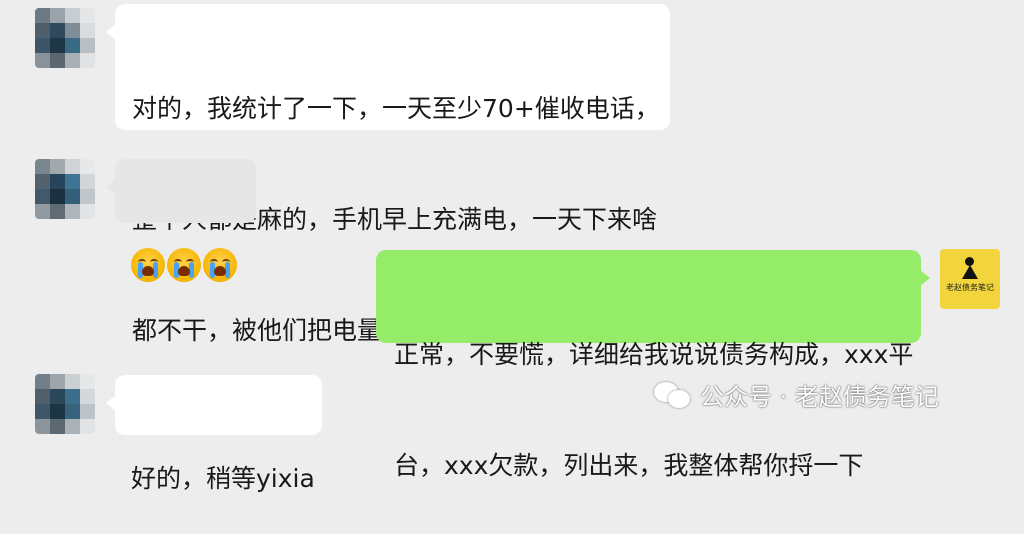 This screenshot has width=1024, height=534. Describe the element at coordinates (970, 287) in the screenshot. I see `avatar-caption: 老赵债务笔记` at that location.